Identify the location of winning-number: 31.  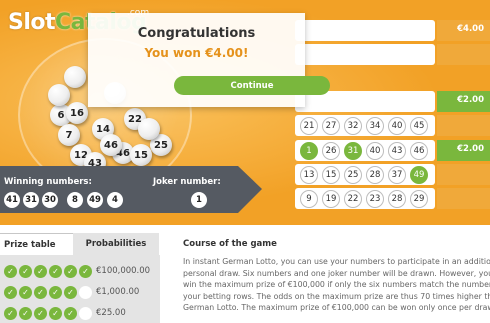
(31, 200).